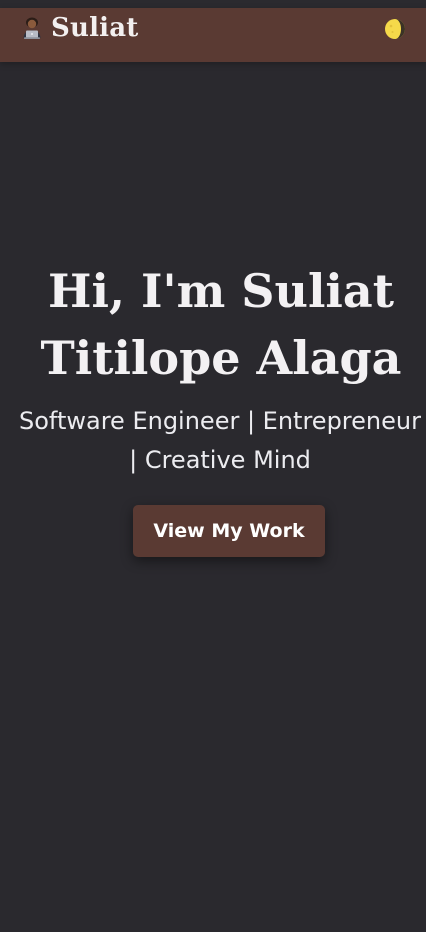 The height and width of the screenshot is (932, 426). I want to click on brand: Suliat, so click(79, 28).